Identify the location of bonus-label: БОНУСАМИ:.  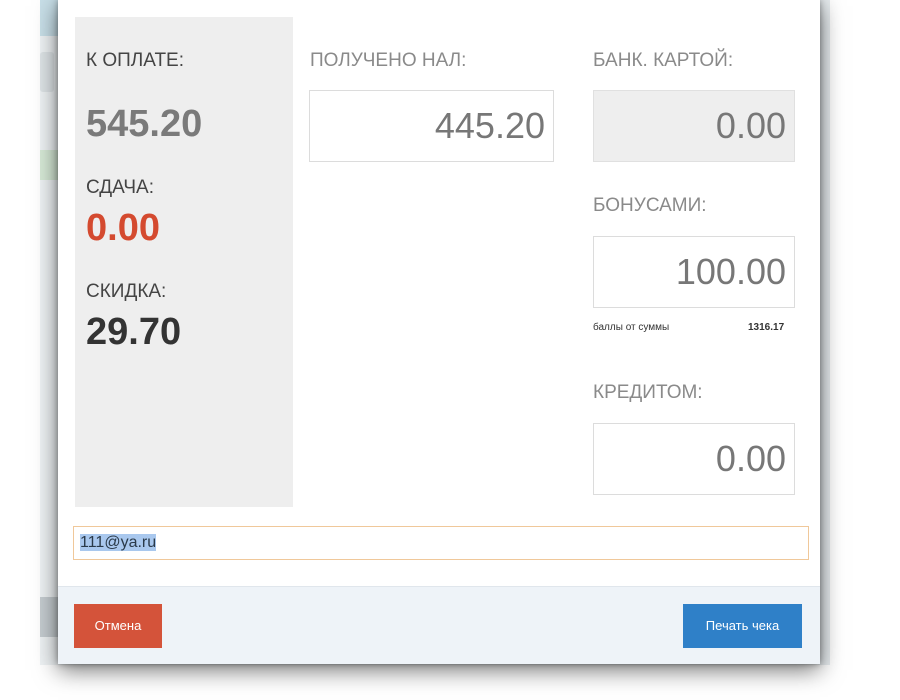
(650, 205).